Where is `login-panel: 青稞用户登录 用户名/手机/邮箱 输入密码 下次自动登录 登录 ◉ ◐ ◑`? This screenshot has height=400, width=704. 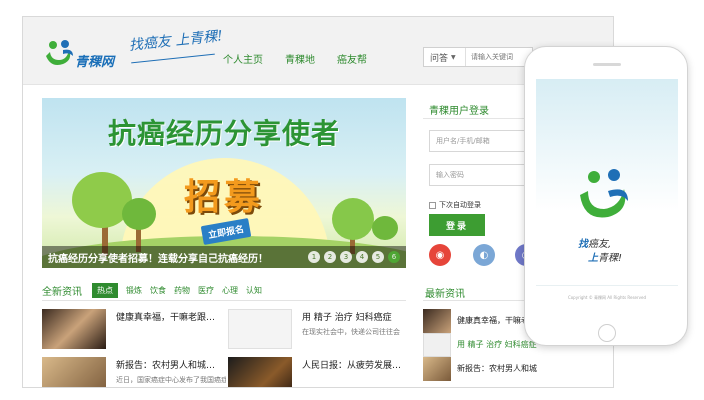 login-panel: 青稞用户登录 用户名/手机/邮箱 输入密码 下次自动登录 登录 ◉ ◐ ◑ is located at coordinates (480, 183).